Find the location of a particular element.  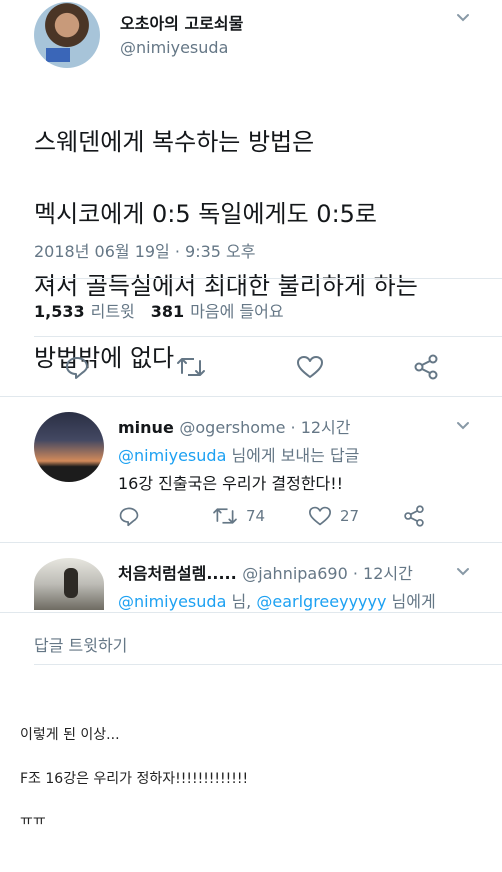

like-button is located at coordinates (310, 367).